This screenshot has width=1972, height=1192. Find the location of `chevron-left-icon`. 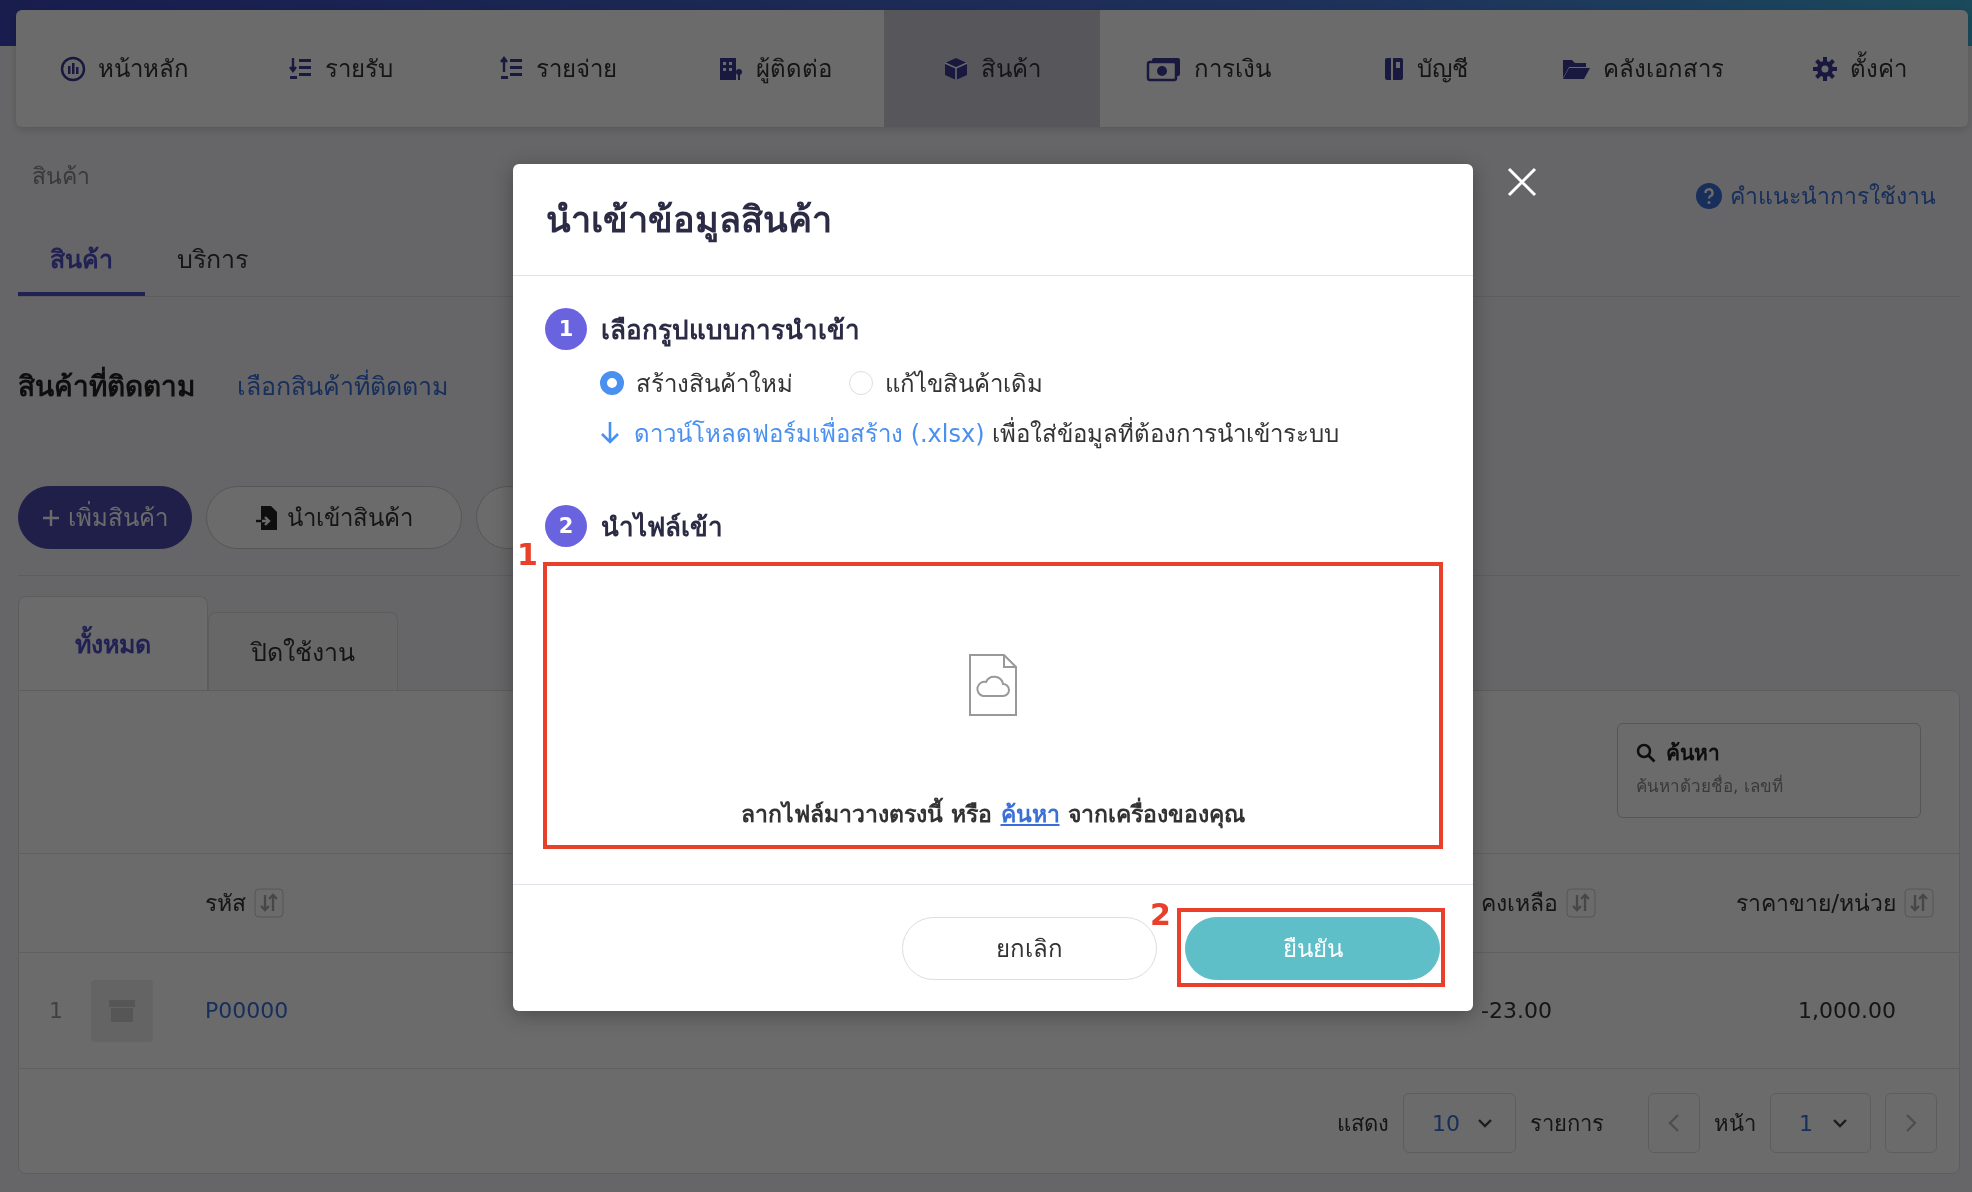

chevron-left-icon is located at coordinates (1674, 1123).